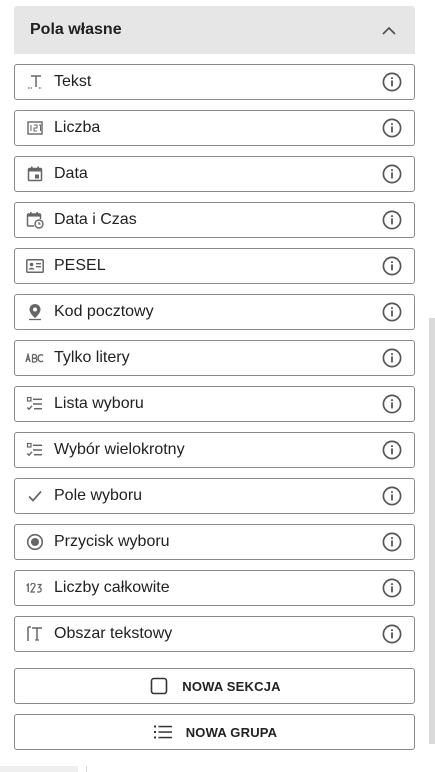 Image resolution: width=435 pixels, height=772 pixels. Describe the element at coordinates (113, 633) in the screenshot. I see `field-label: Obszar tekstowy` at that location.